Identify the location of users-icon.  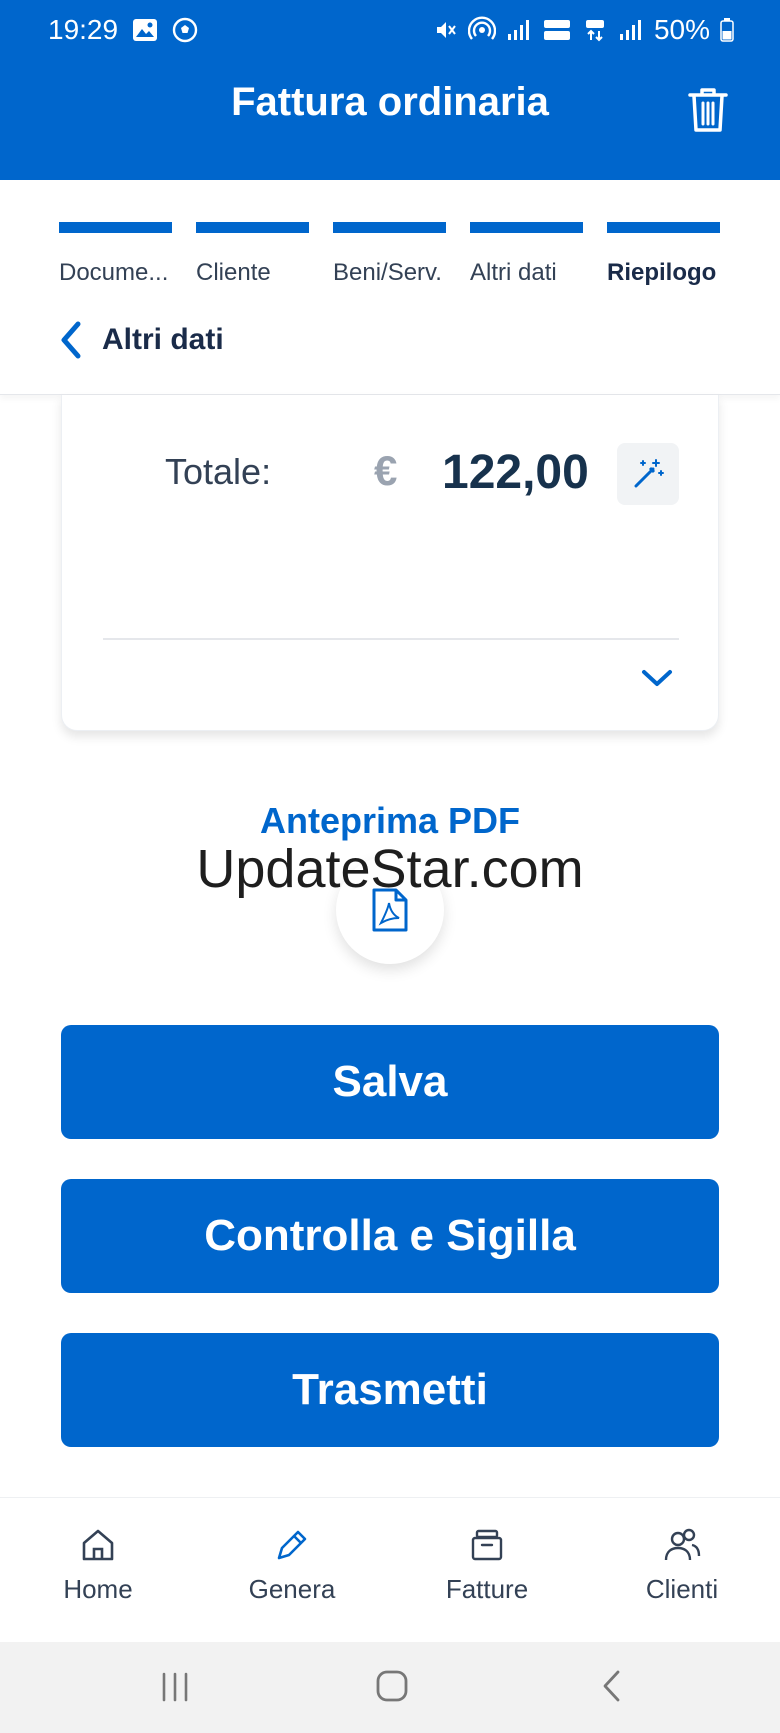
(682, 1544).